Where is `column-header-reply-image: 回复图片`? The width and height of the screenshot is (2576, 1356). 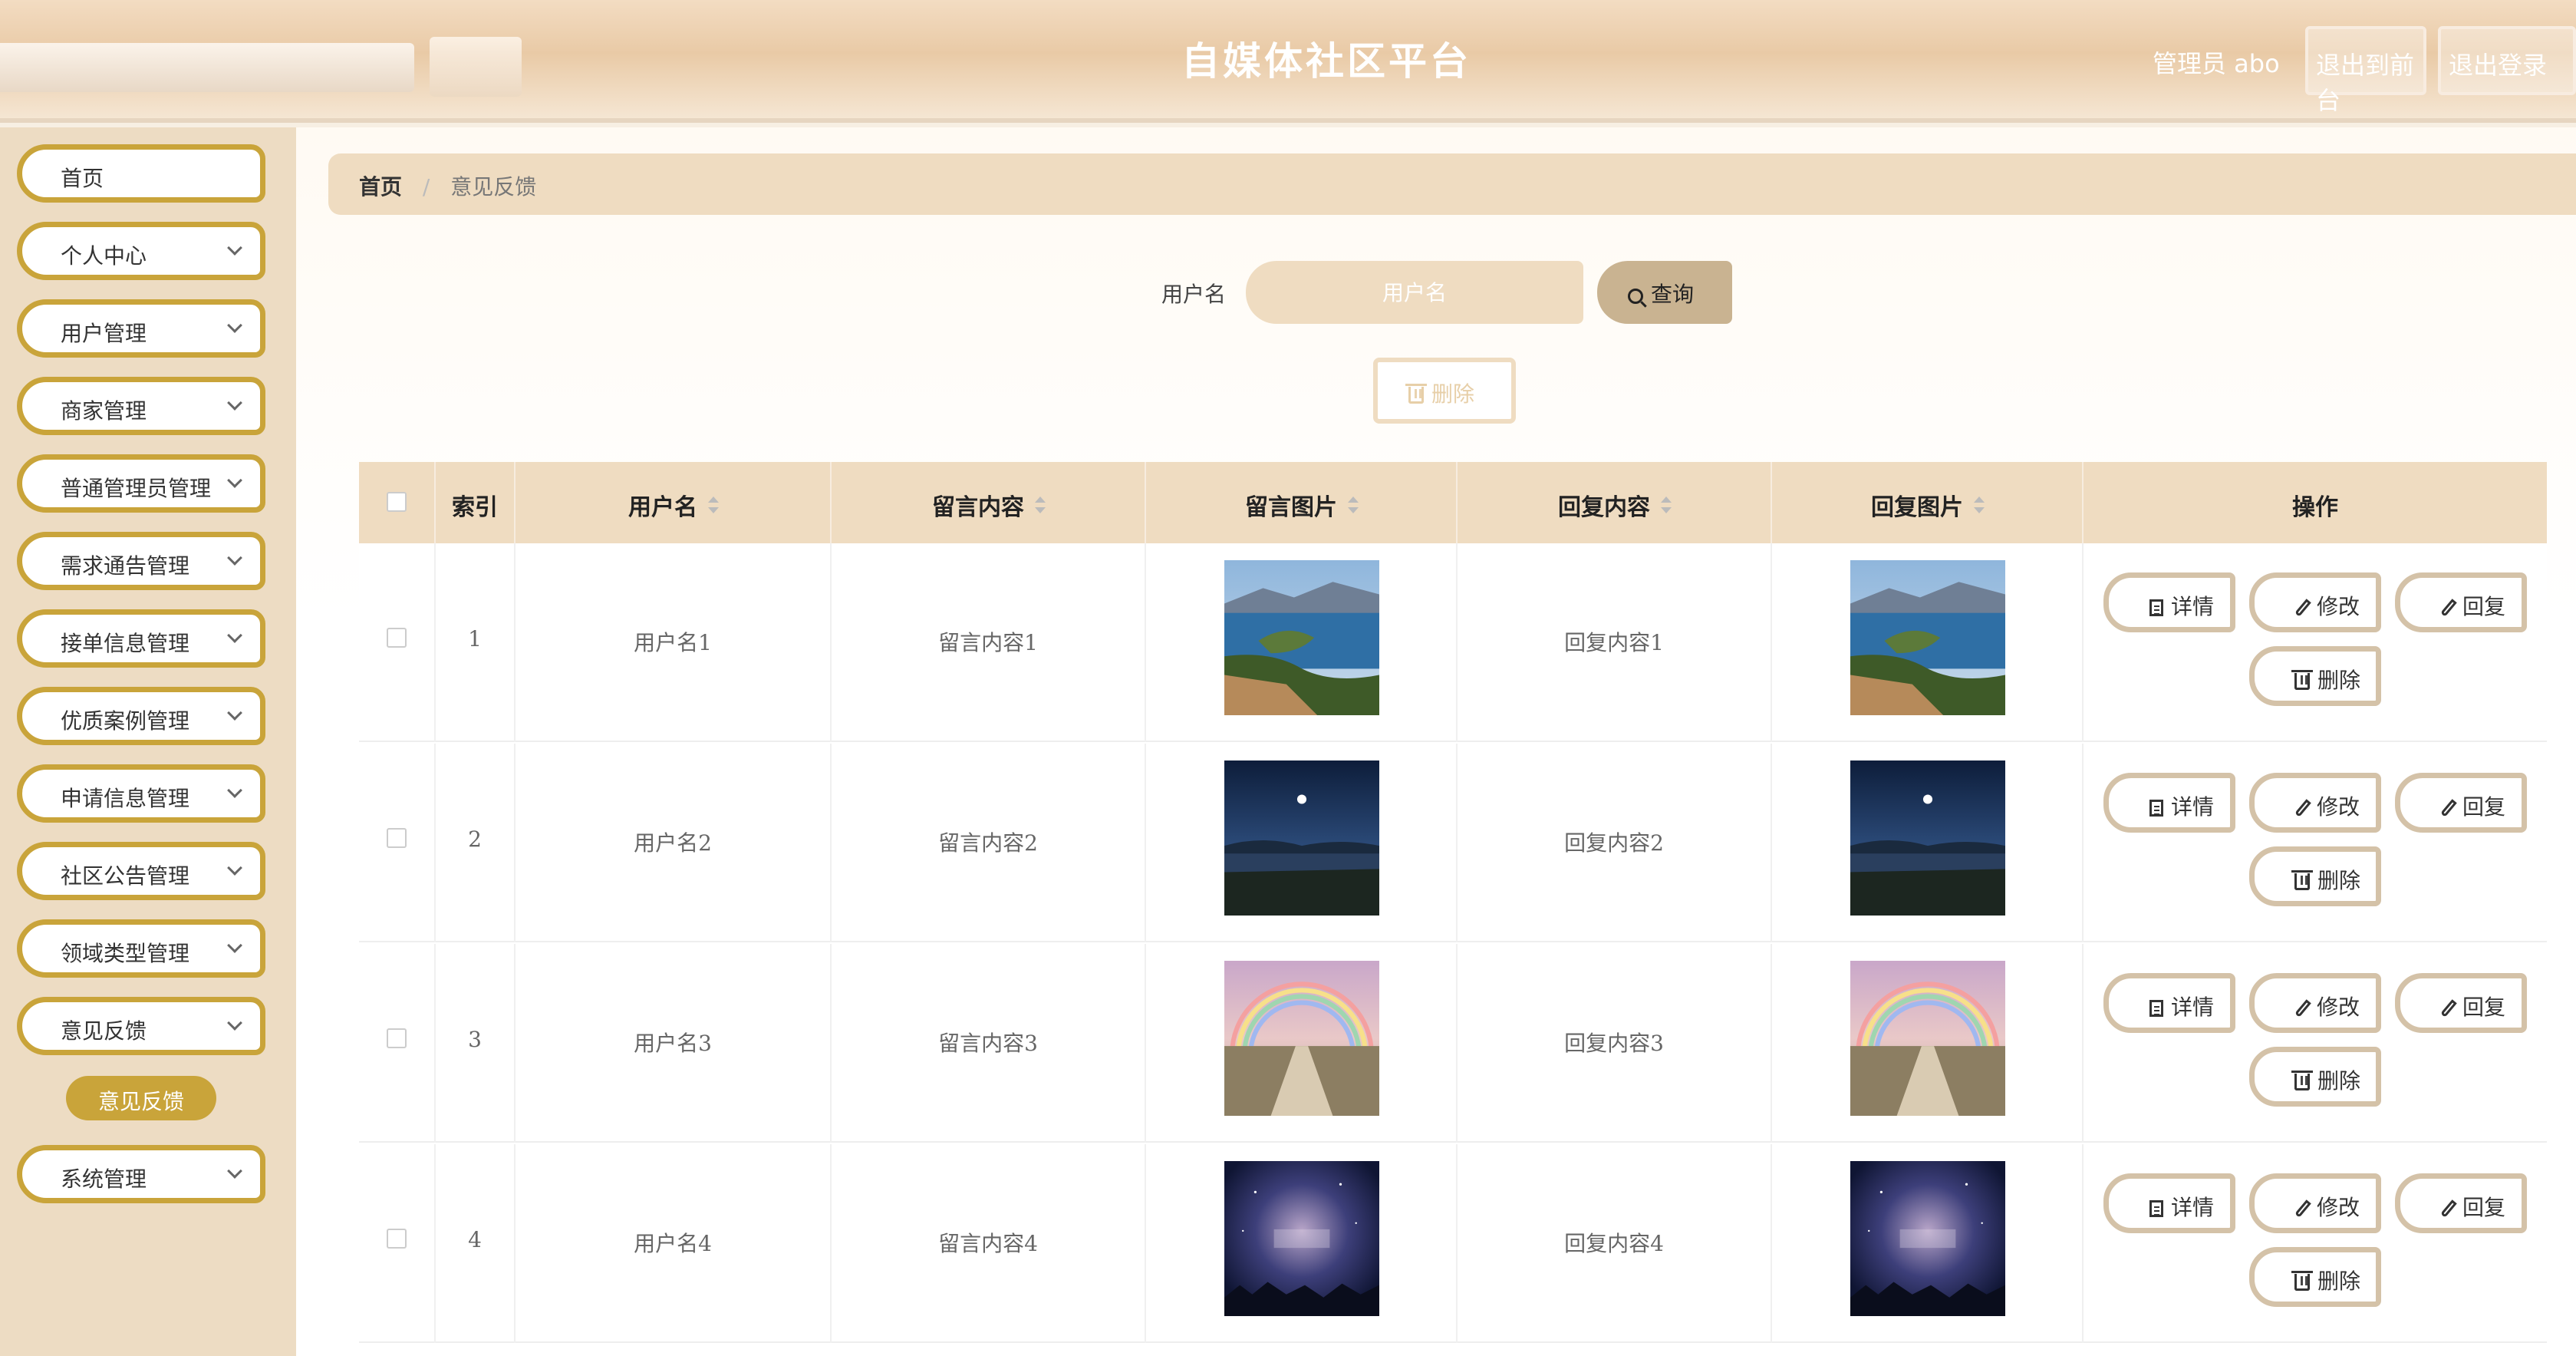
column-header-reply-image: 回复图片 is located at coordinates (1928, 503).